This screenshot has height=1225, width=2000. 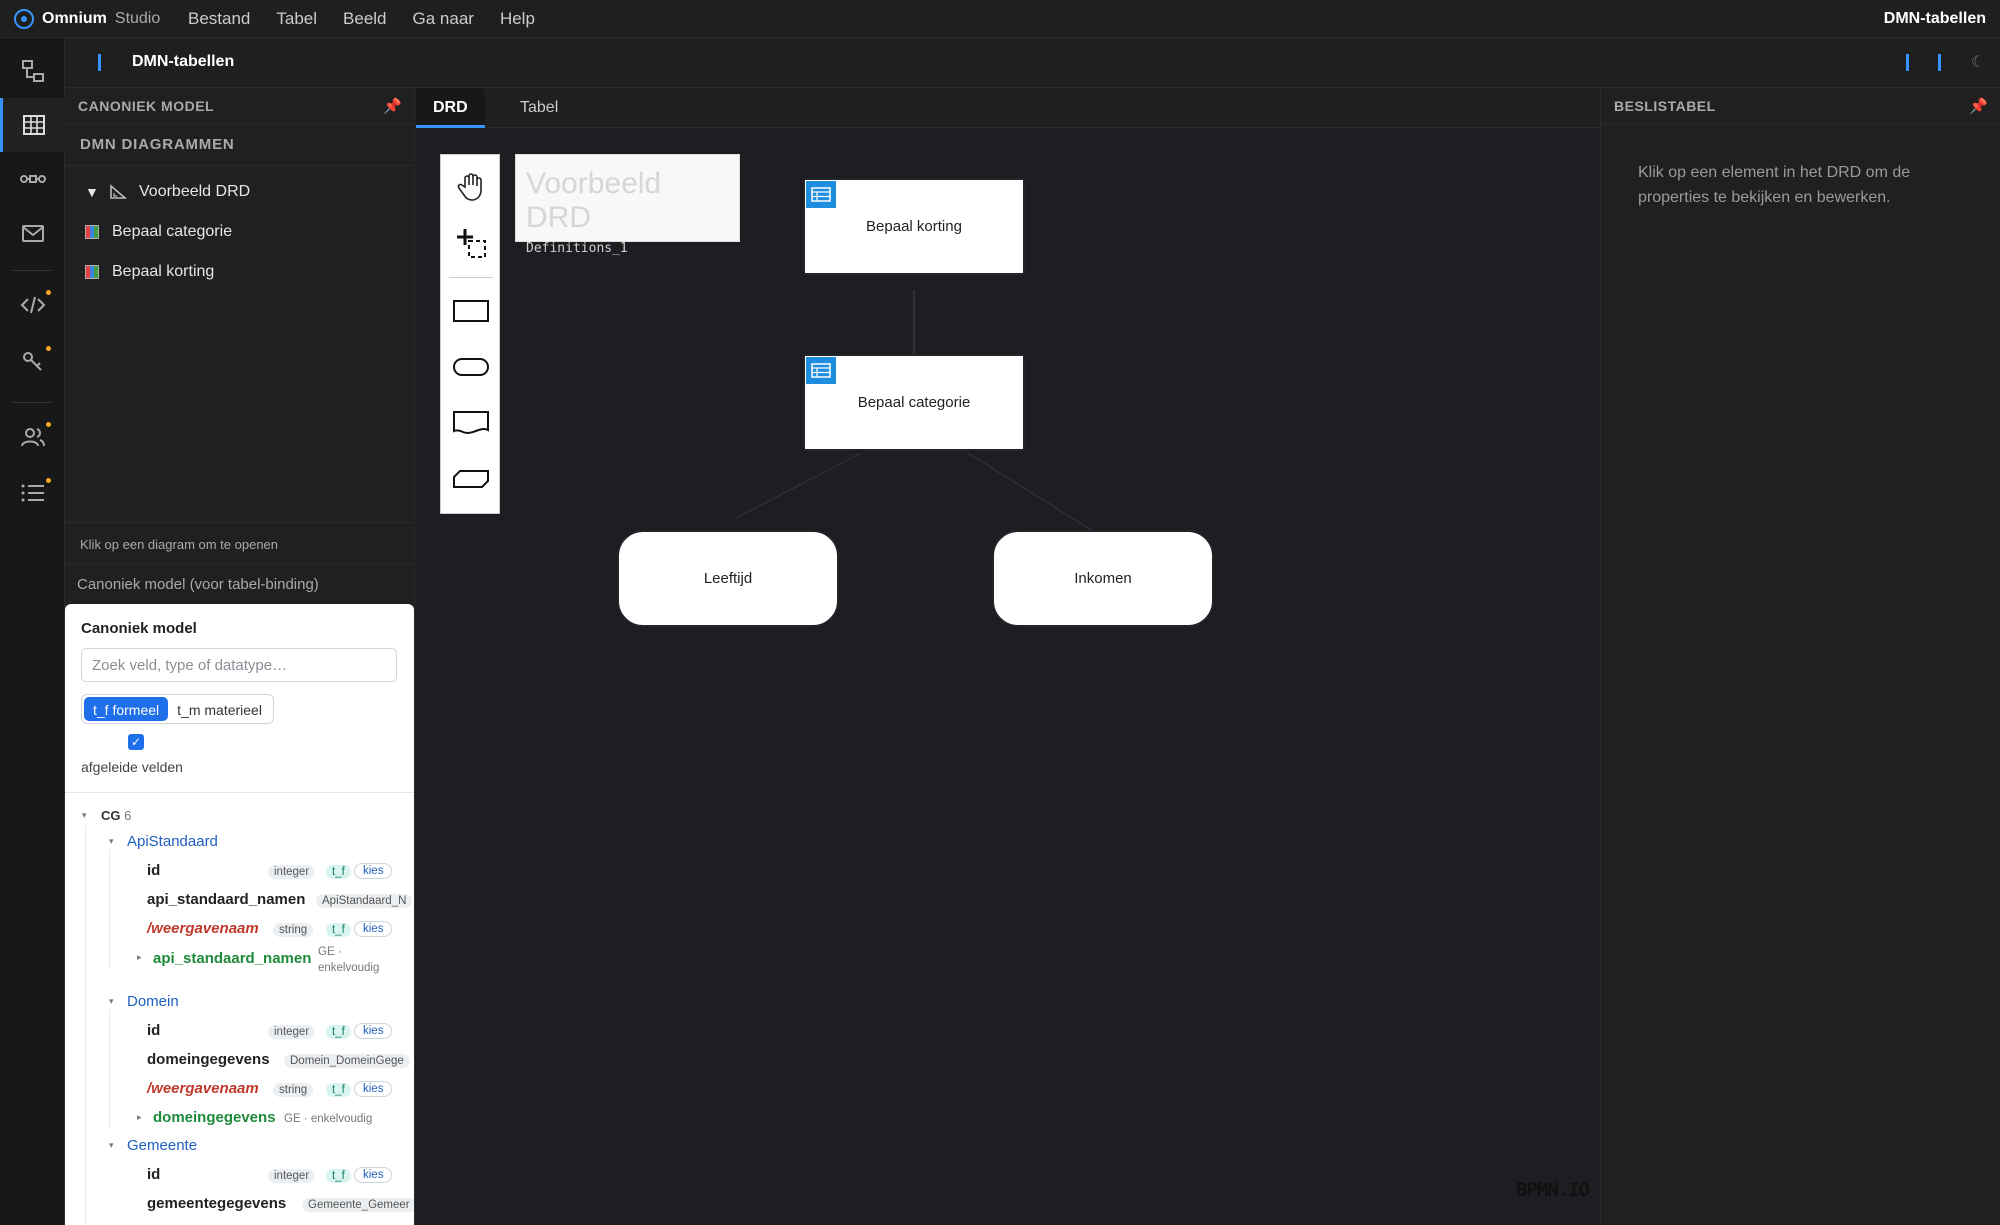 What do you see at coordinates (358, 1205) in the screenshot?
I see `type-tag: Gemeente_Gemeer` at bounding box center [358, 1205].